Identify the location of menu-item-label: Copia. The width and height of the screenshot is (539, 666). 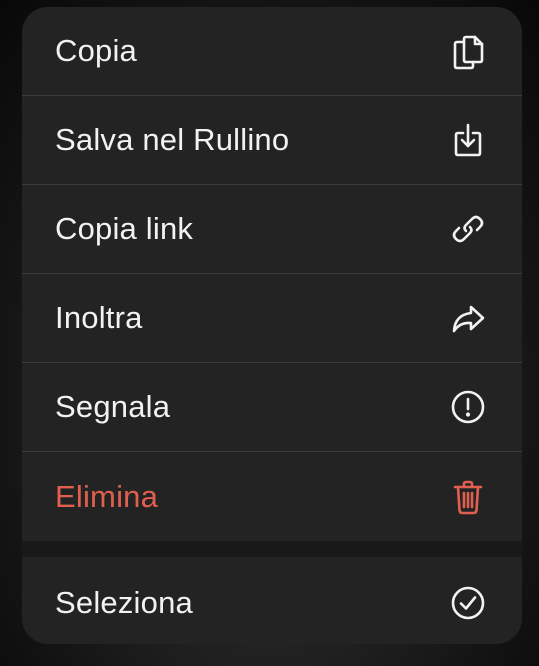
(96, 50).